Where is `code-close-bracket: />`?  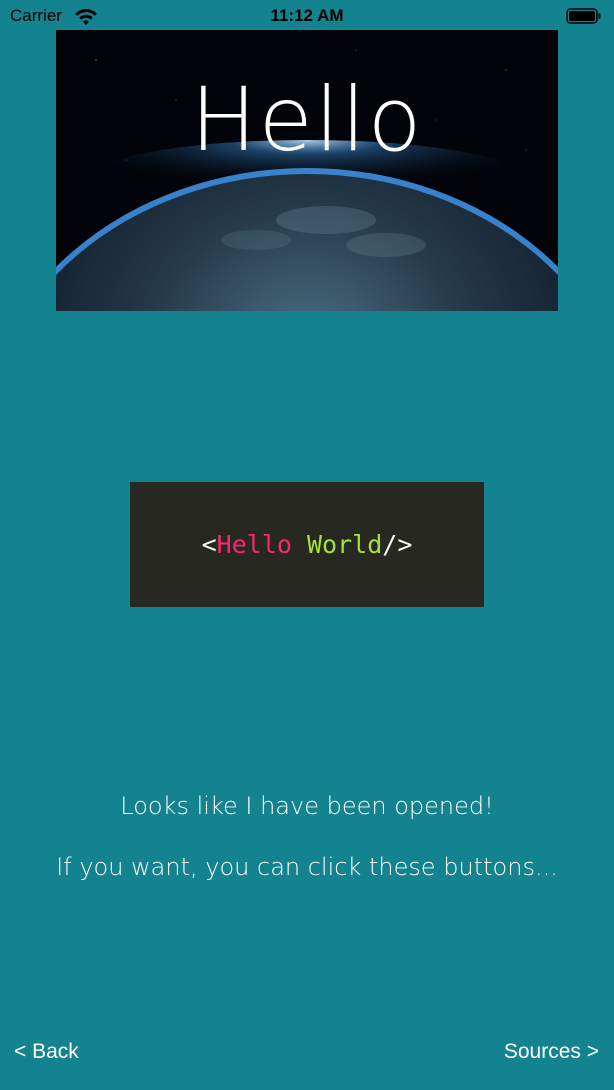
code-close-bracket: /> is located at coordinates (397, 544).